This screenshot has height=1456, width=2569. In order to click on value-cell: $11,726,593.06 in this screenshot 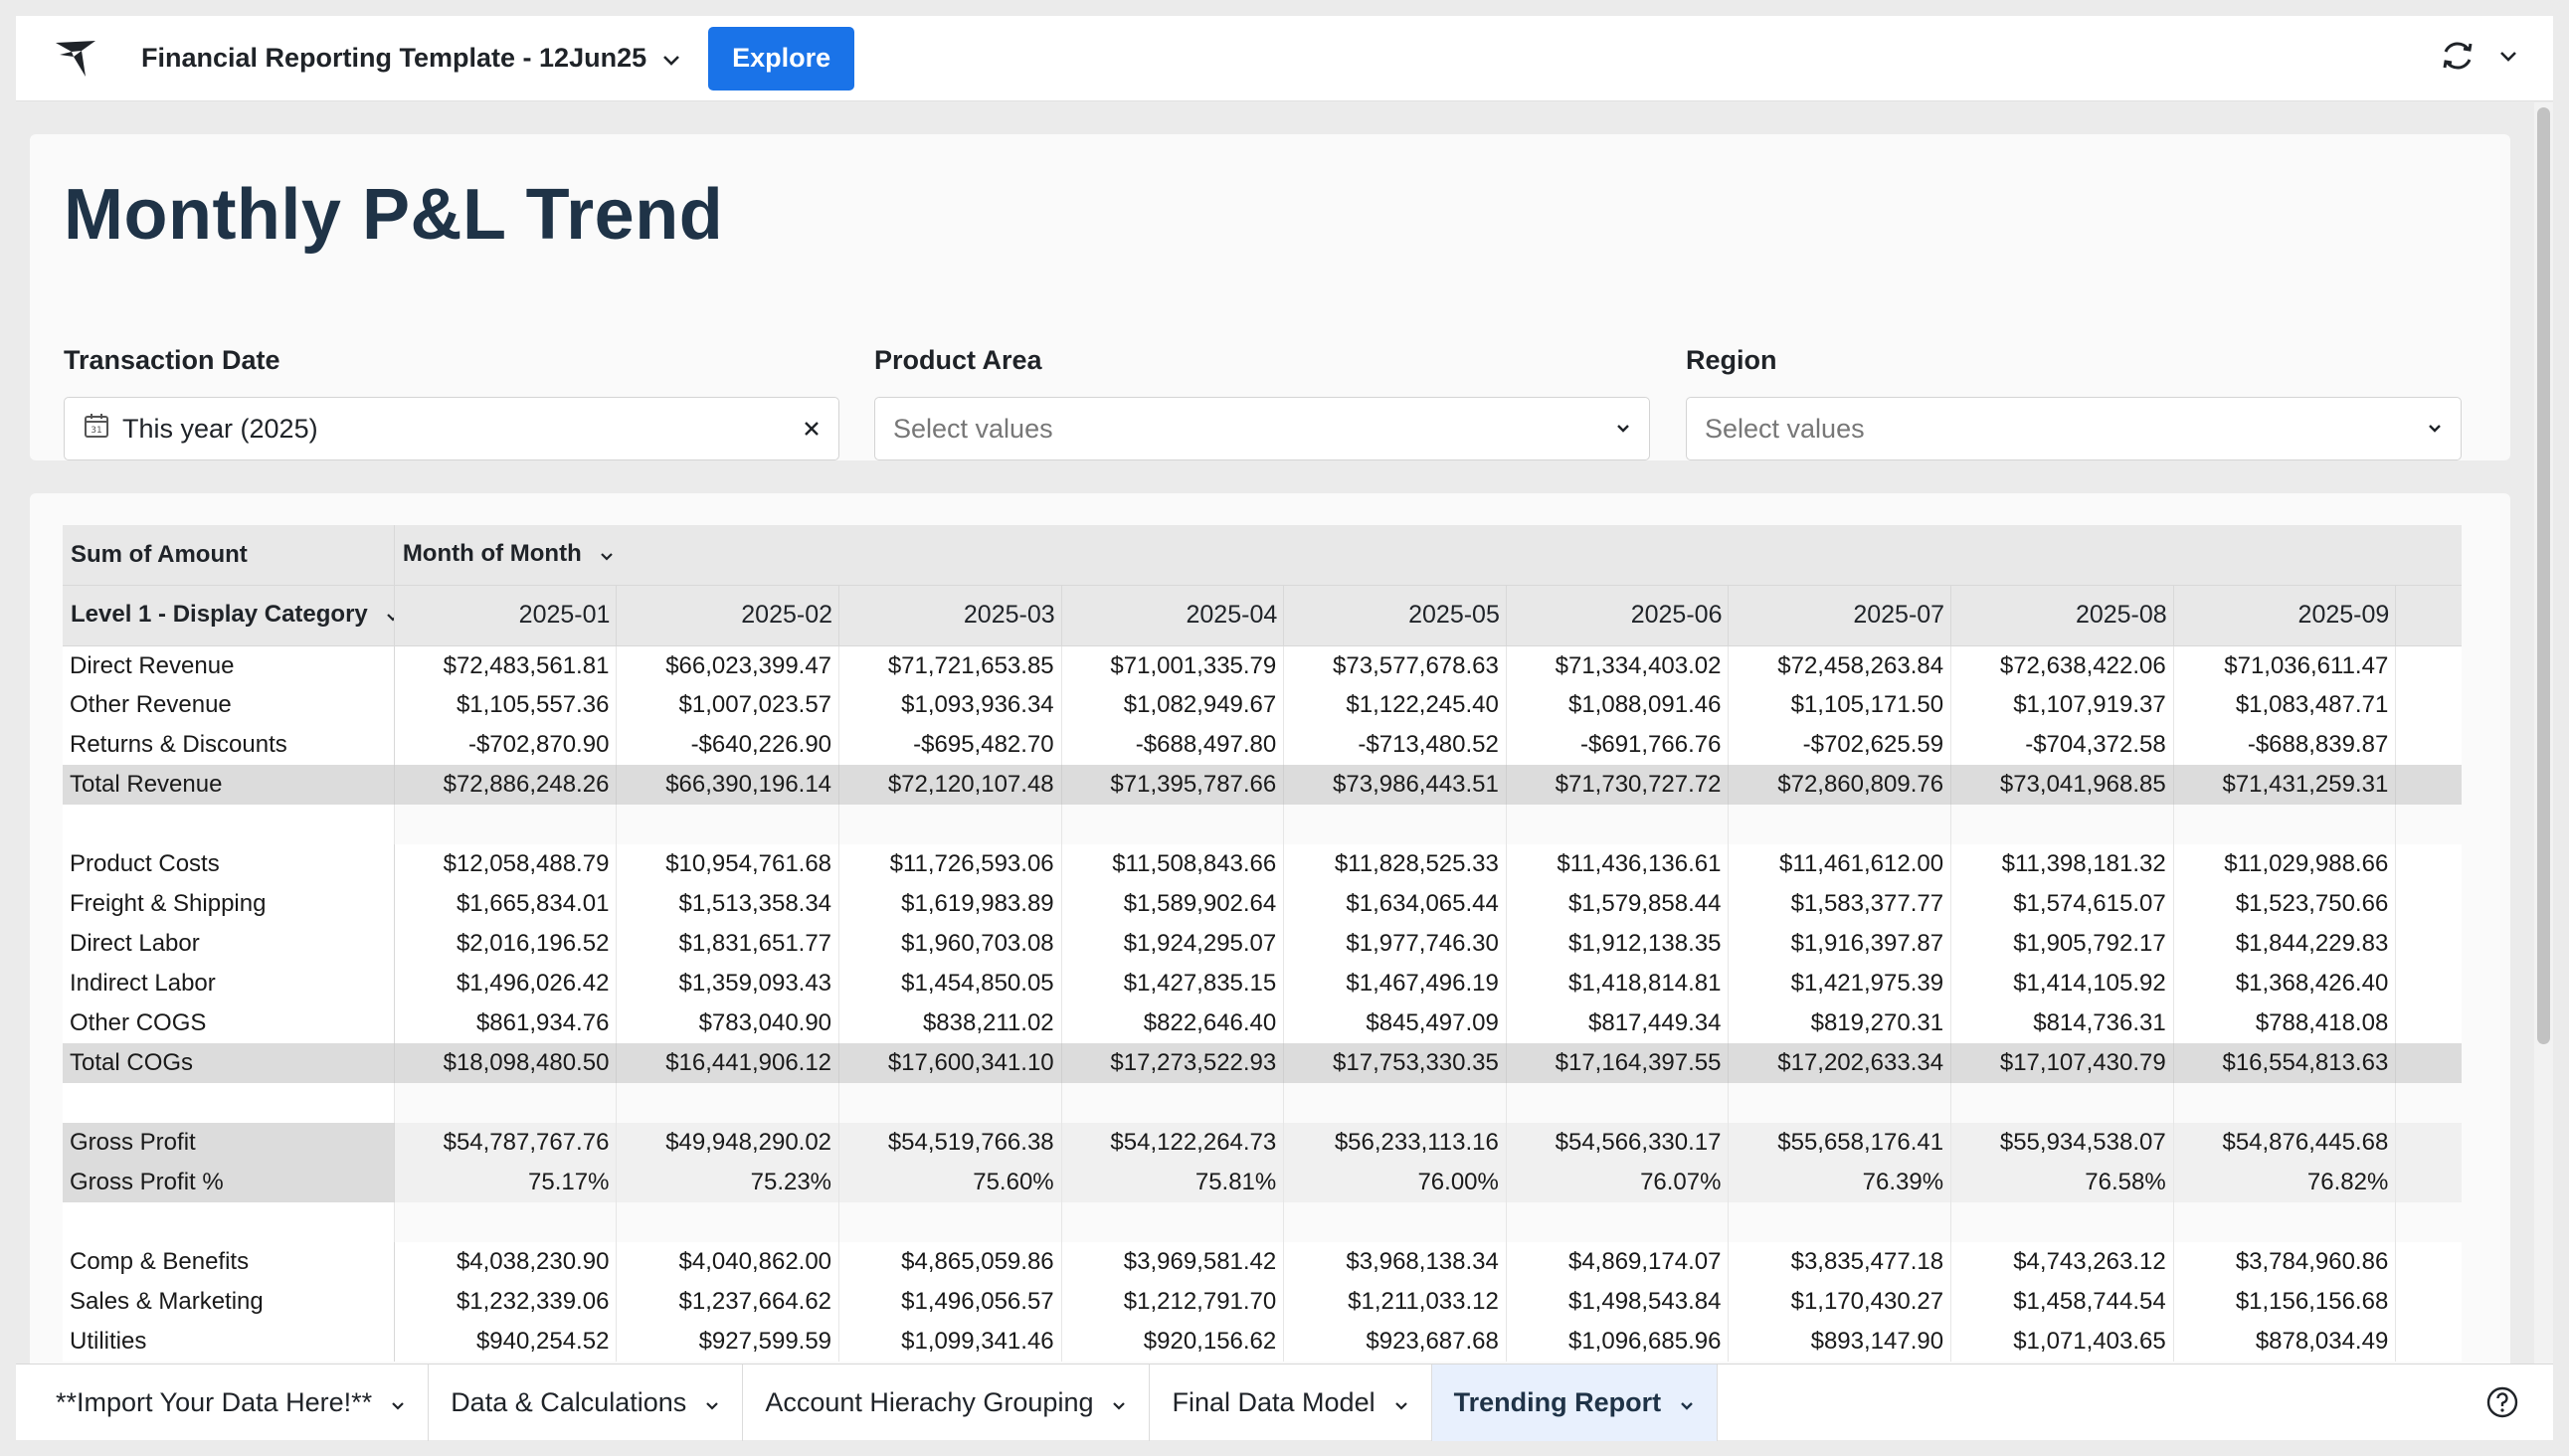, I will do `click(950, 864)`.